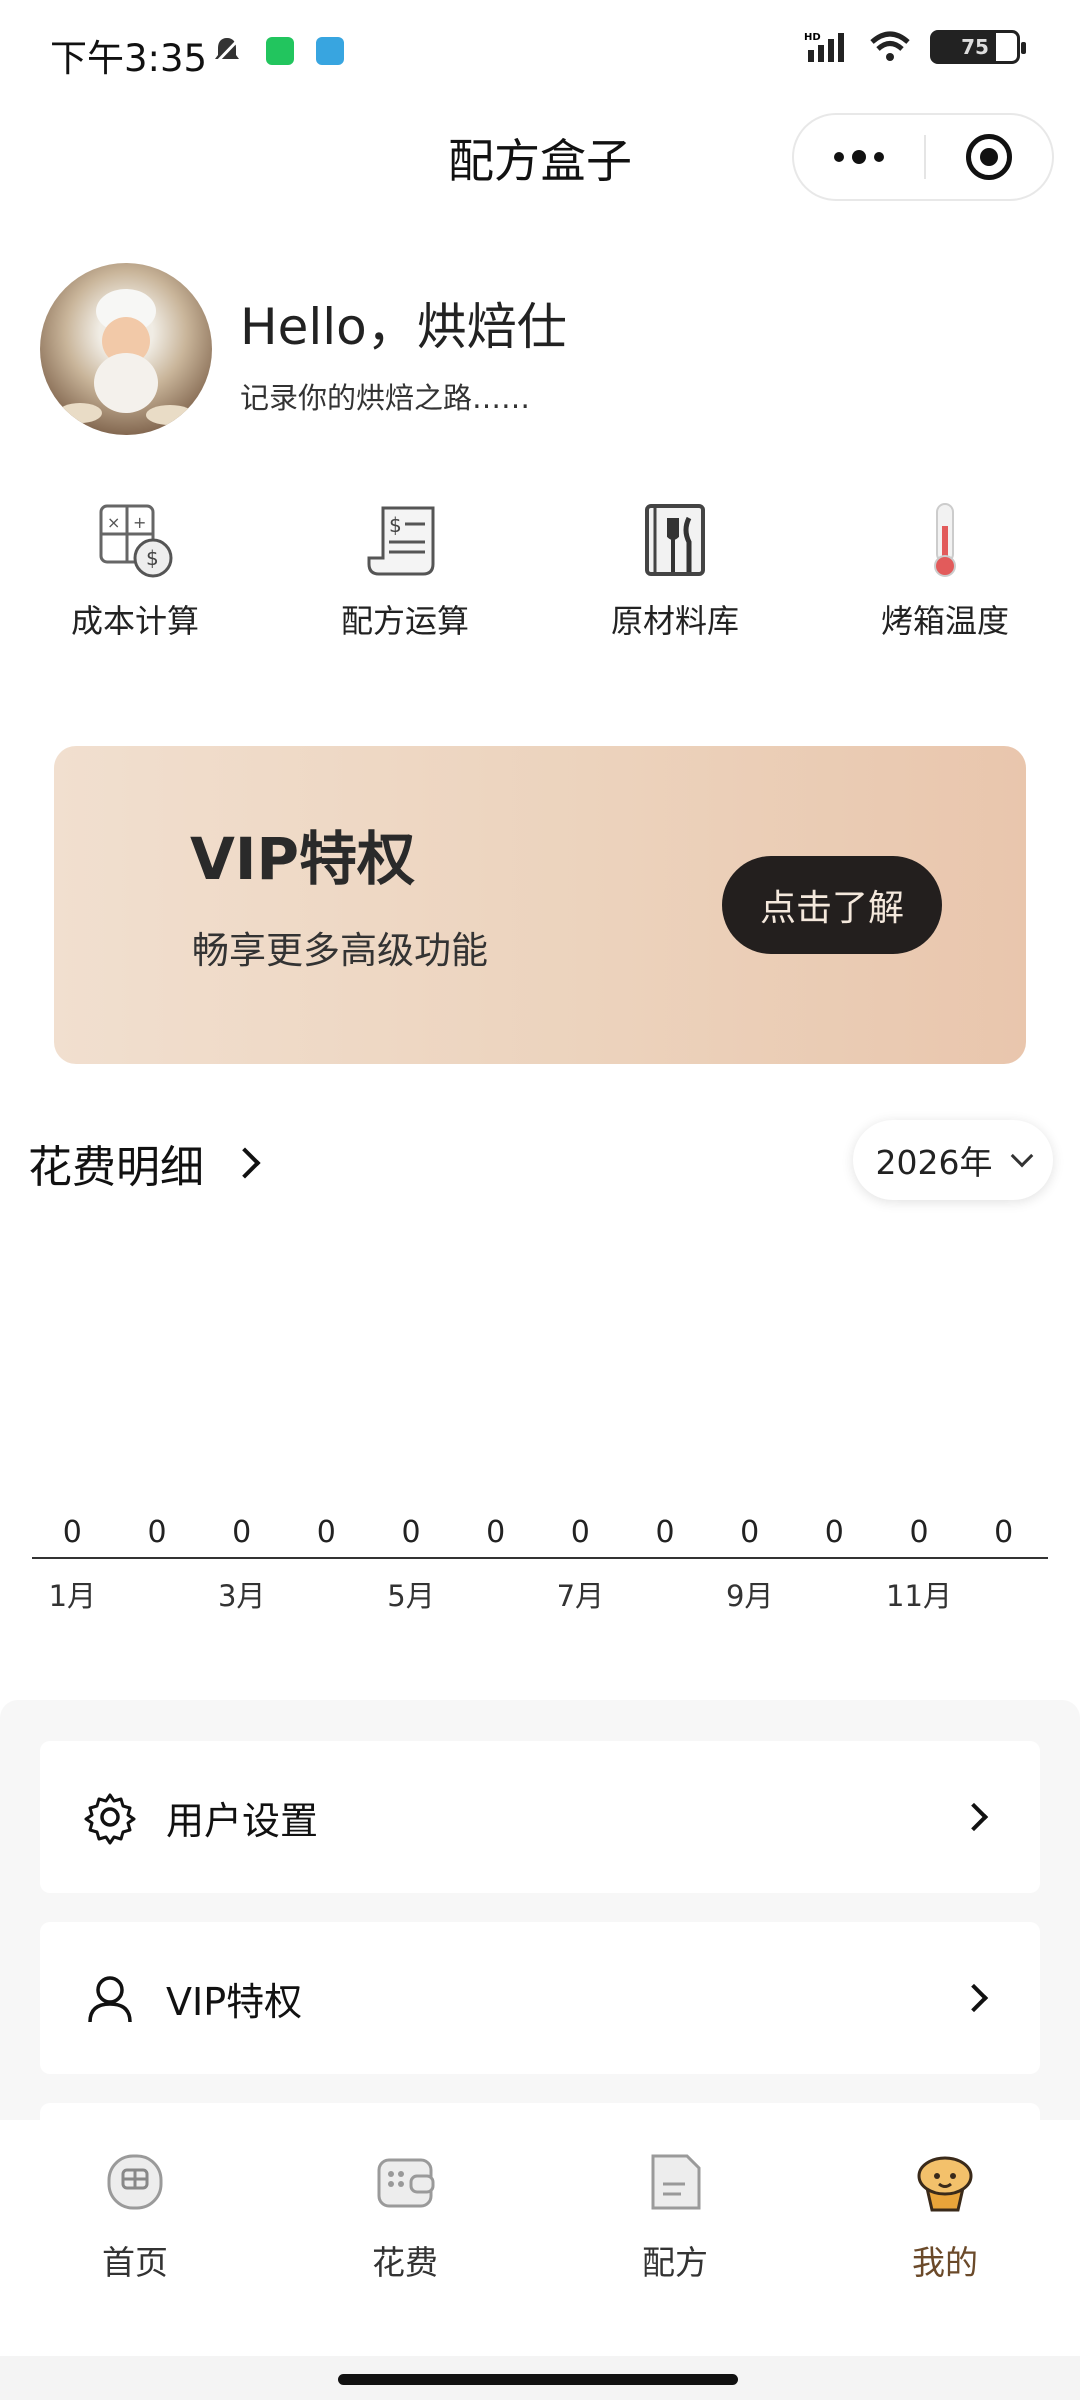 The width and height of the screenshot is (1080, 2400). I want to click on battery-level: 75, so click(975, 47).